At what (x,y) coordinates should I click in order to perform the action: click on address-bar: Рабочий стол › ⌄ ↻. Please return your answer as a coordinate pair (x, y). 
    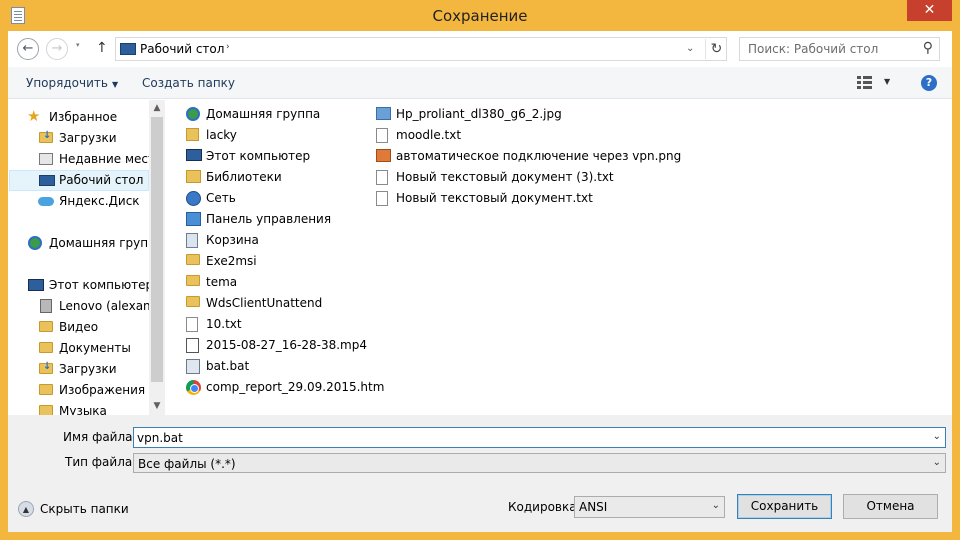
    Looking at the image, I should click on (421, 49).